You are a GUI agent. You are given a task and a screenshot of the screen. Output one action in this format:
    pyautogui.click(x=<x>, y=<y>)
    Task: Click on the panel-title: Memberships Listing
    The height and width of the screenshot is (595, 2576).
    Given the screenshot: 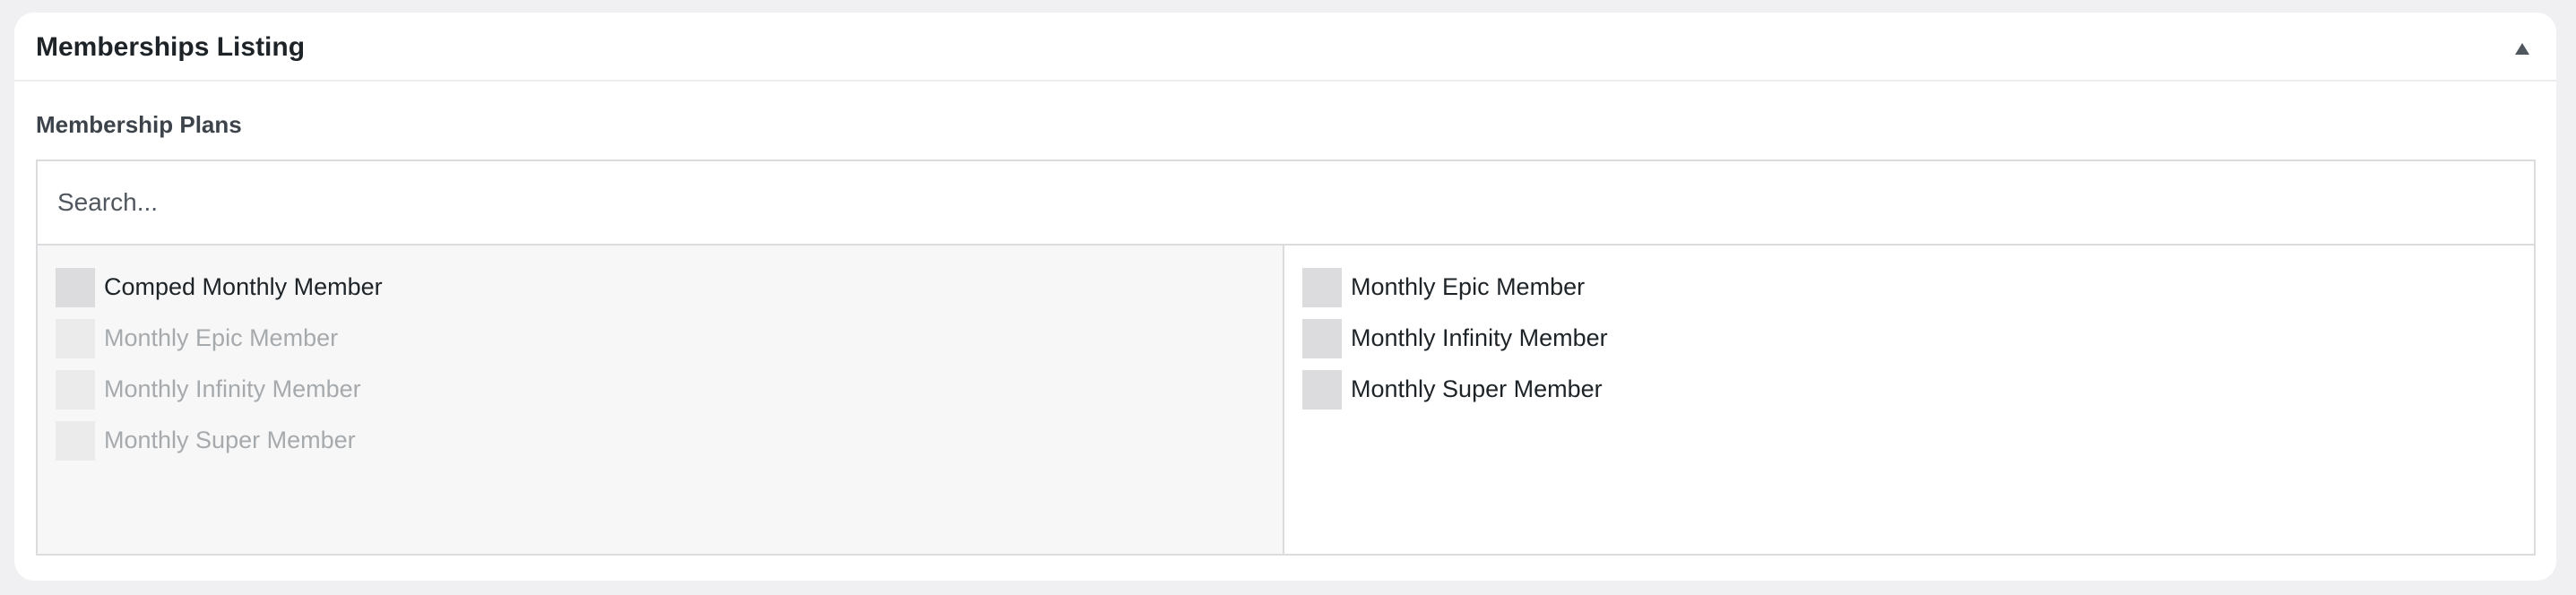 What is the action you would take?
    pyautogui.click(x=171, y=47)
    